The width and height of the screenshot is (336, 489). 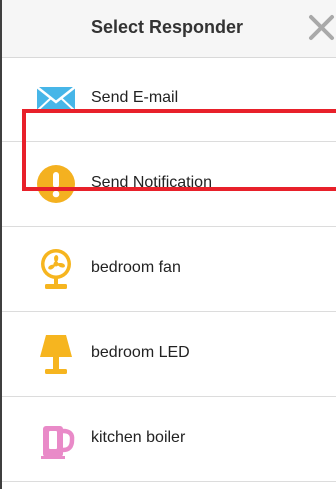 What do you see at coordinates (56, 99) in the screenshot?
I see `envelope-icon` at bounding box center [56, 99].